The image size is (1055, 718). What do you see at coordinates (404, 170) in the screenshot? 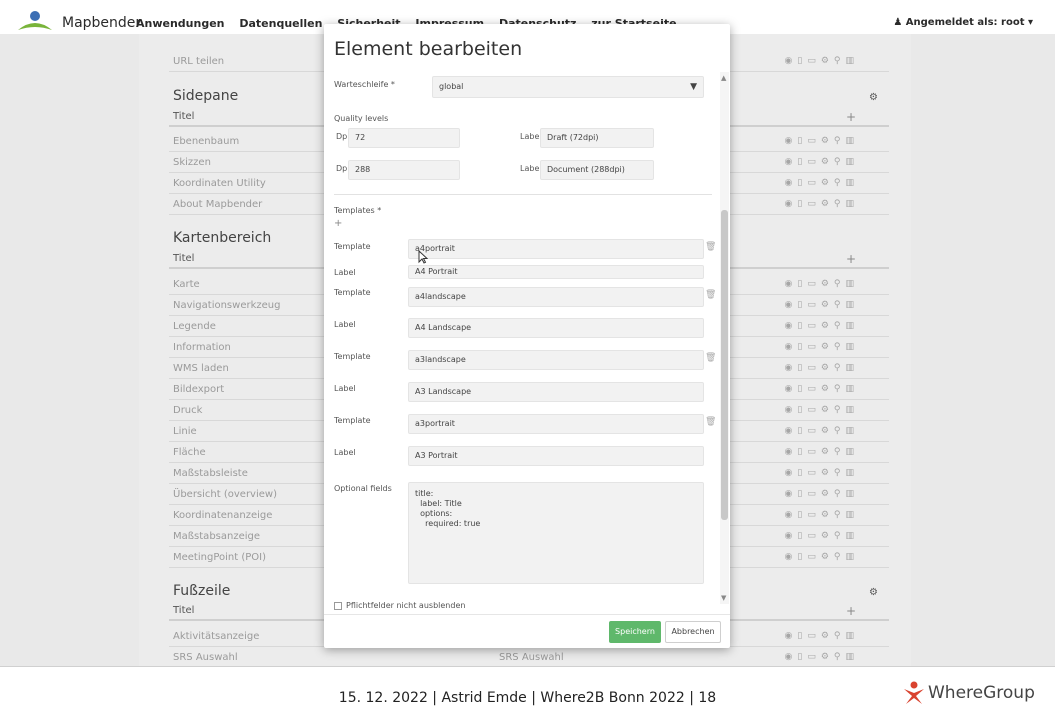
I see `dpi-input: 288` at bounding box center [404, 170].